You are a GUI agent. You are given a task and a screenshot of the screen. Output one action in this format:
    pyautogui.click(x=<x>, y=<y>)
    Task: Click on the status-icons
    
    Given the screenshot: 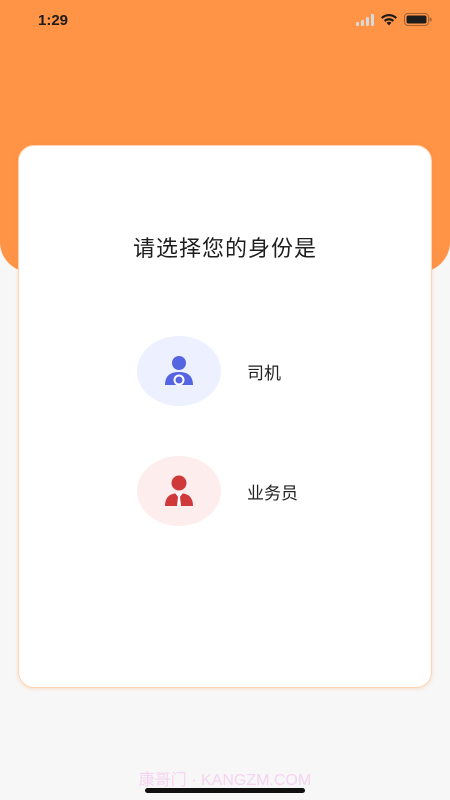 What is the action you would take?
    pyautogui.click(x=394, y=19)
    